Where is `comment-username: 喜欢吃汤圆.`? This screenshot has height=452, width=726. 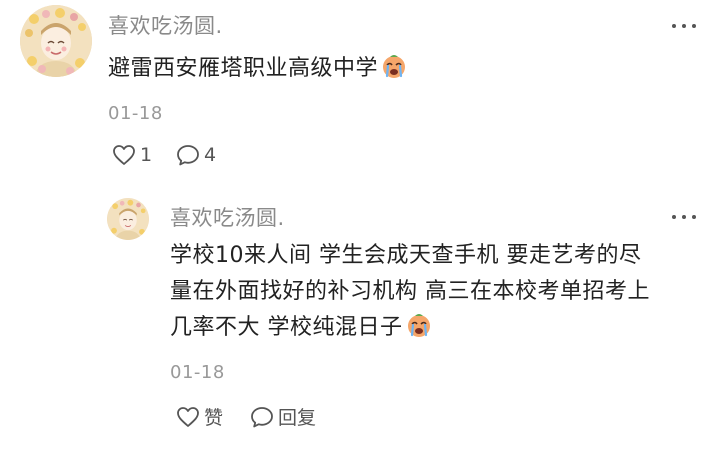
comment-username: 喜欢吃汤圆. is located at coordinates (165, 25).